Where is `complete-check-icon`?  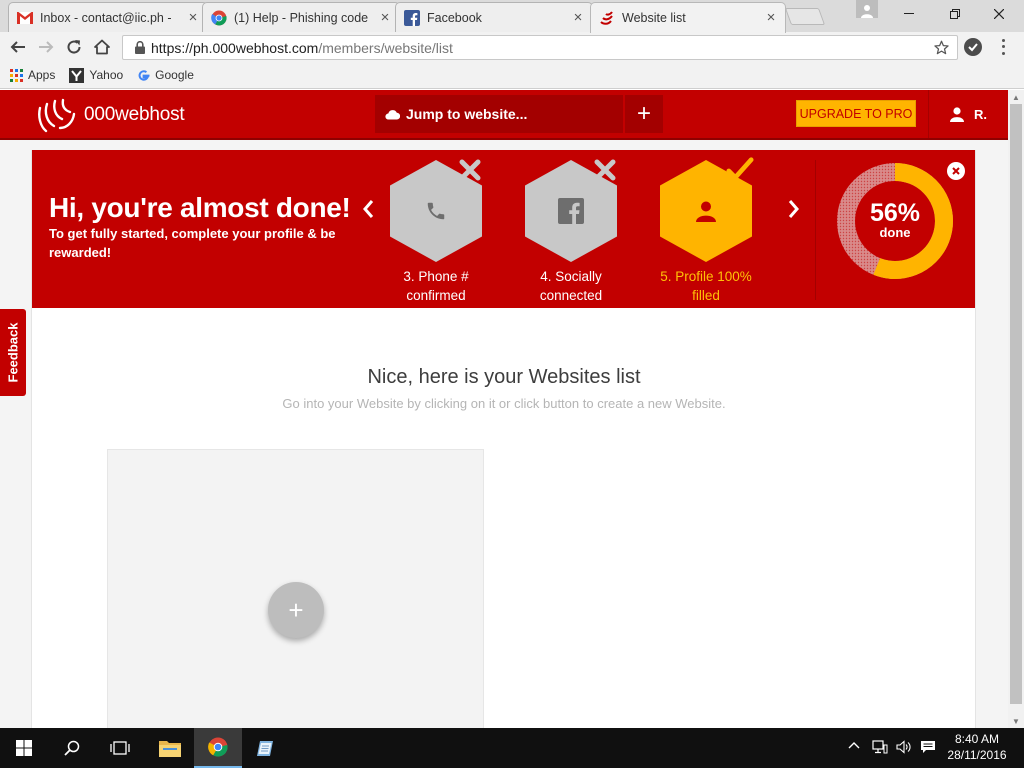 complete-check-icon is located at coordinates (740, 170).